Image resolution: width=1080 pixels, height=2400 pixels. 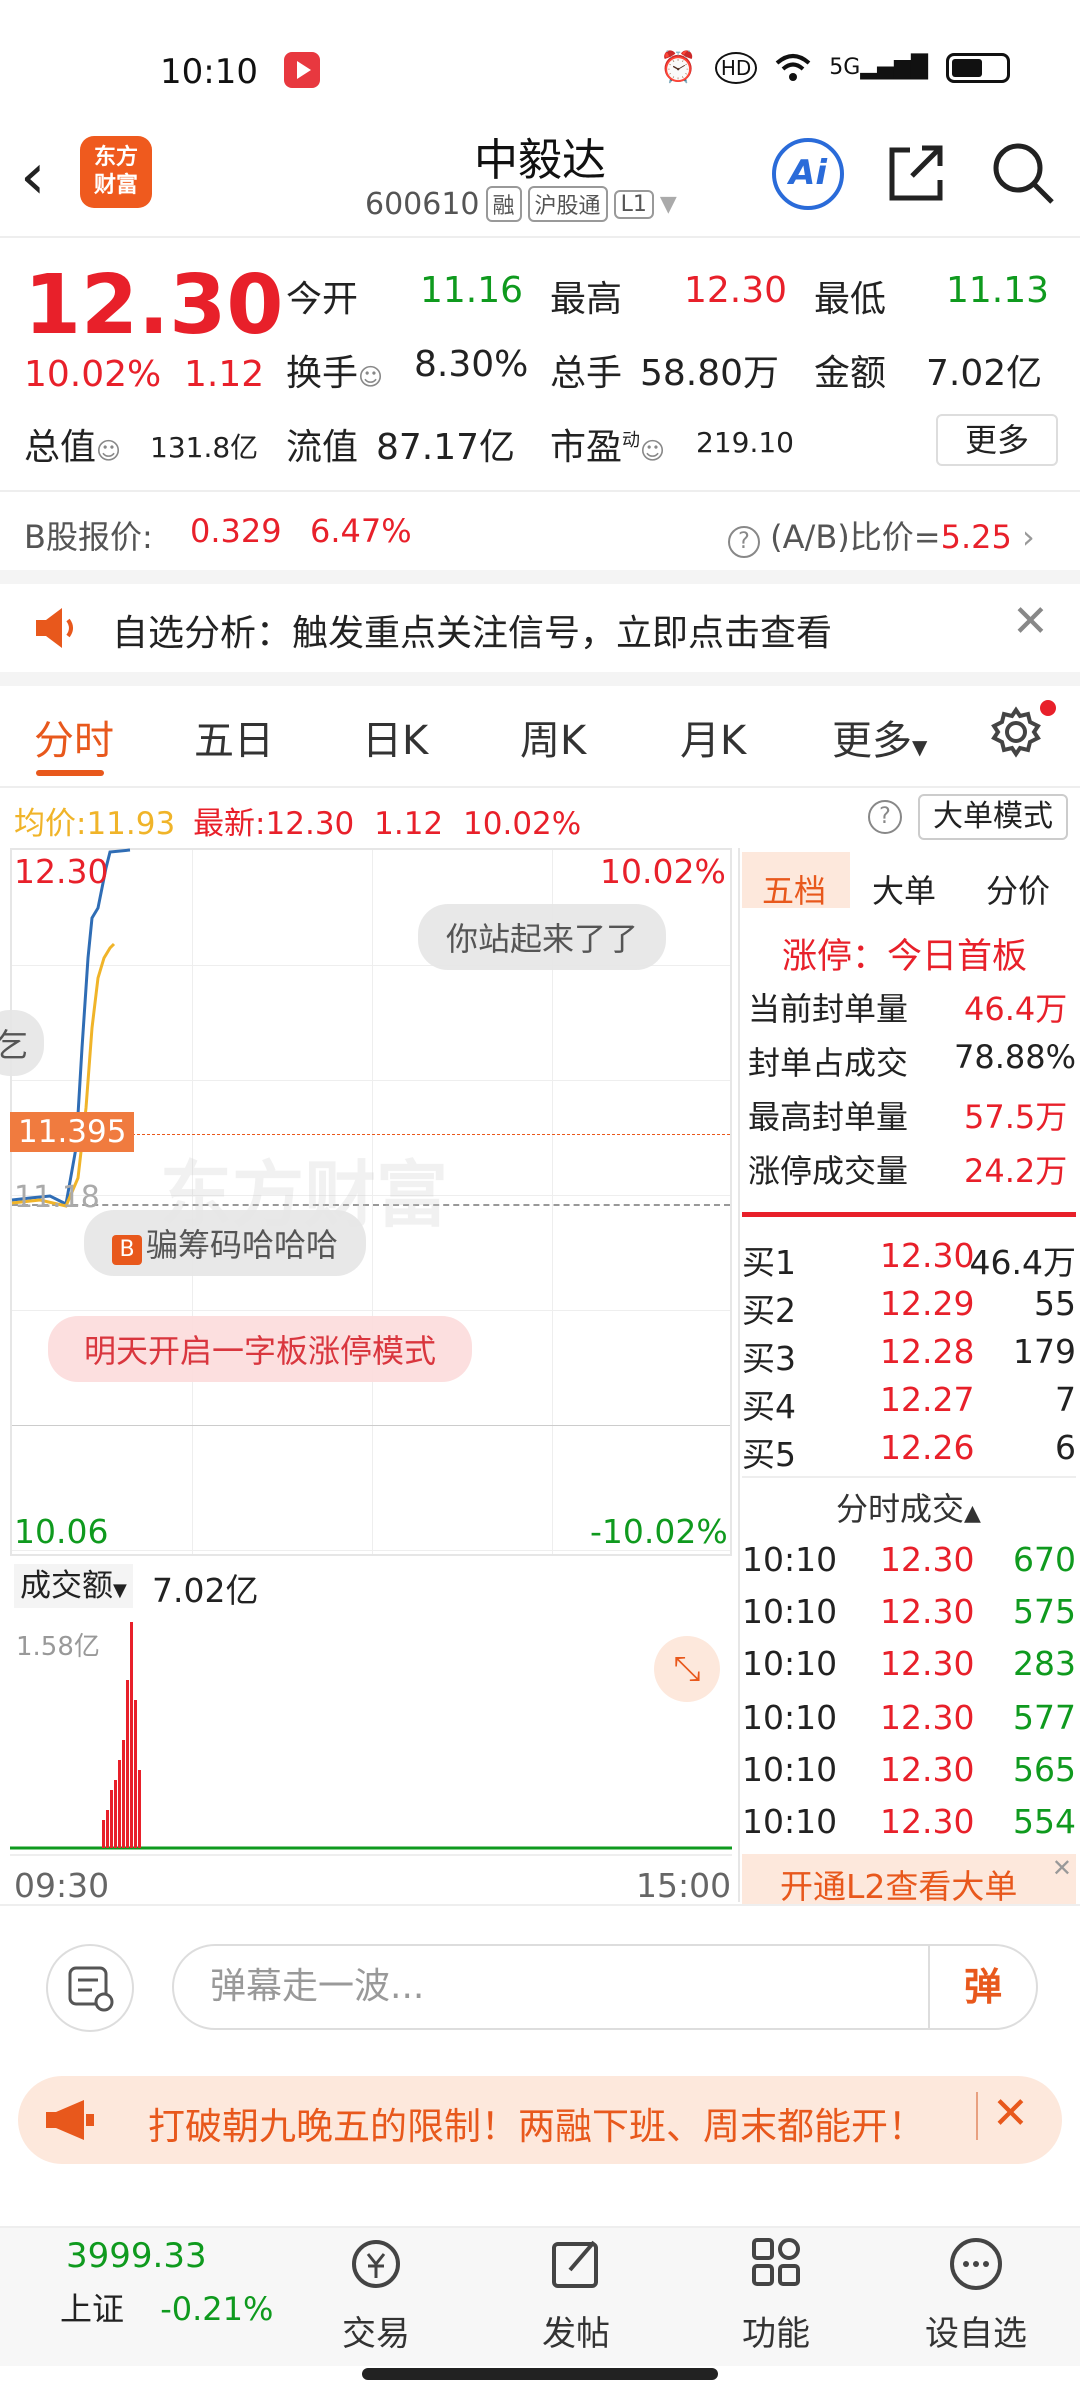 I want to click on open-value: 11.16, so click(x=472, y=290).